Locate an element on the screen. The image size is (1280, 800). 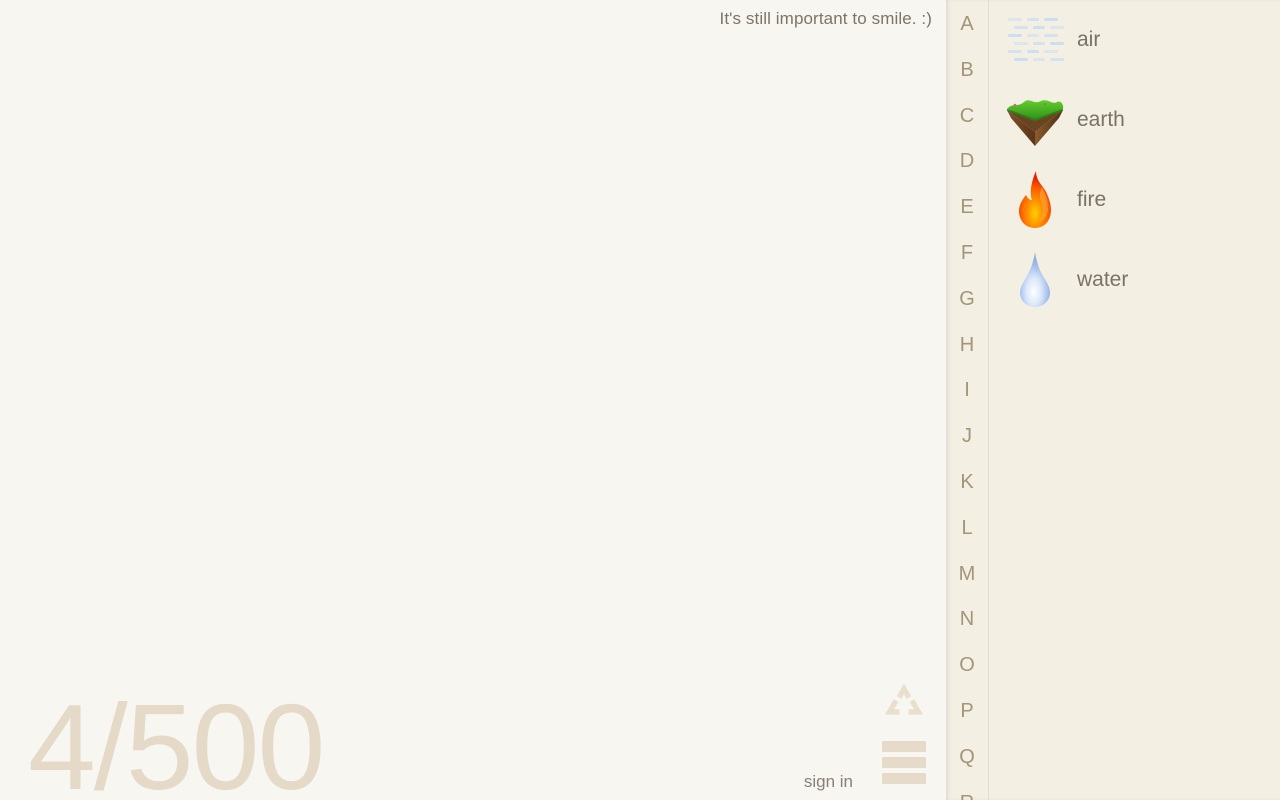
fire-icon is located at coordinates (1035, 199).